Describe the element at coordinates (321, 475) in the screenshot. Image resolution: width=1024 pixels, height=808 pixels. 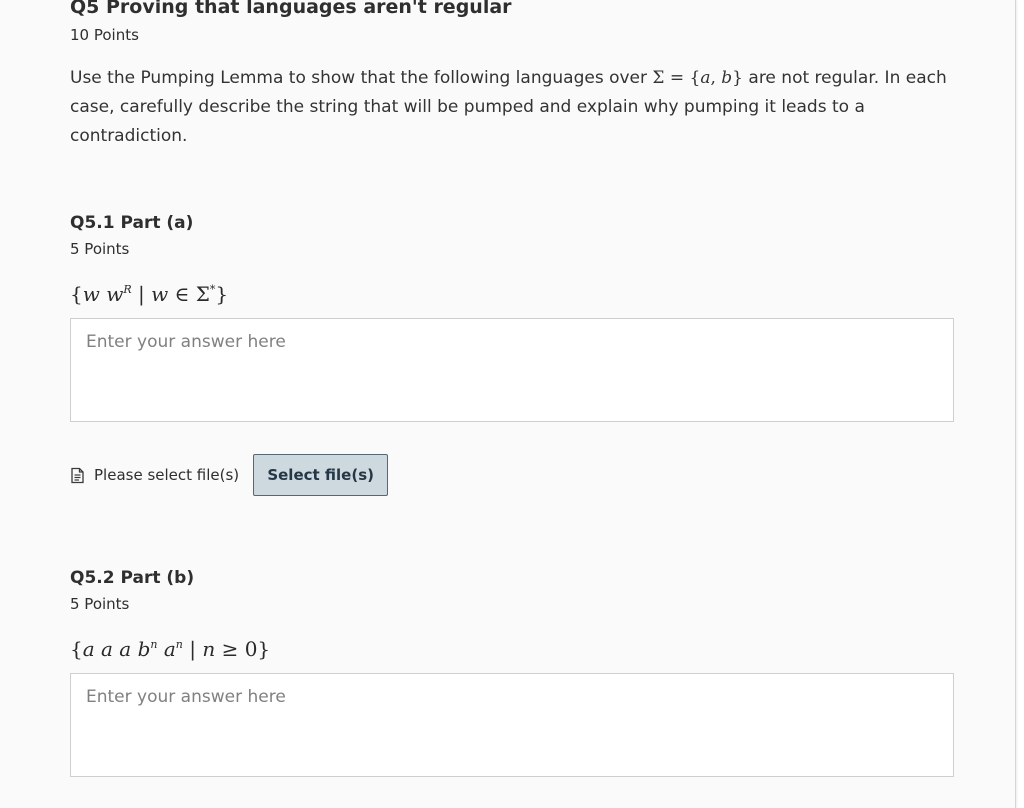
I see `select-files-button: Select file(s)` at that location.